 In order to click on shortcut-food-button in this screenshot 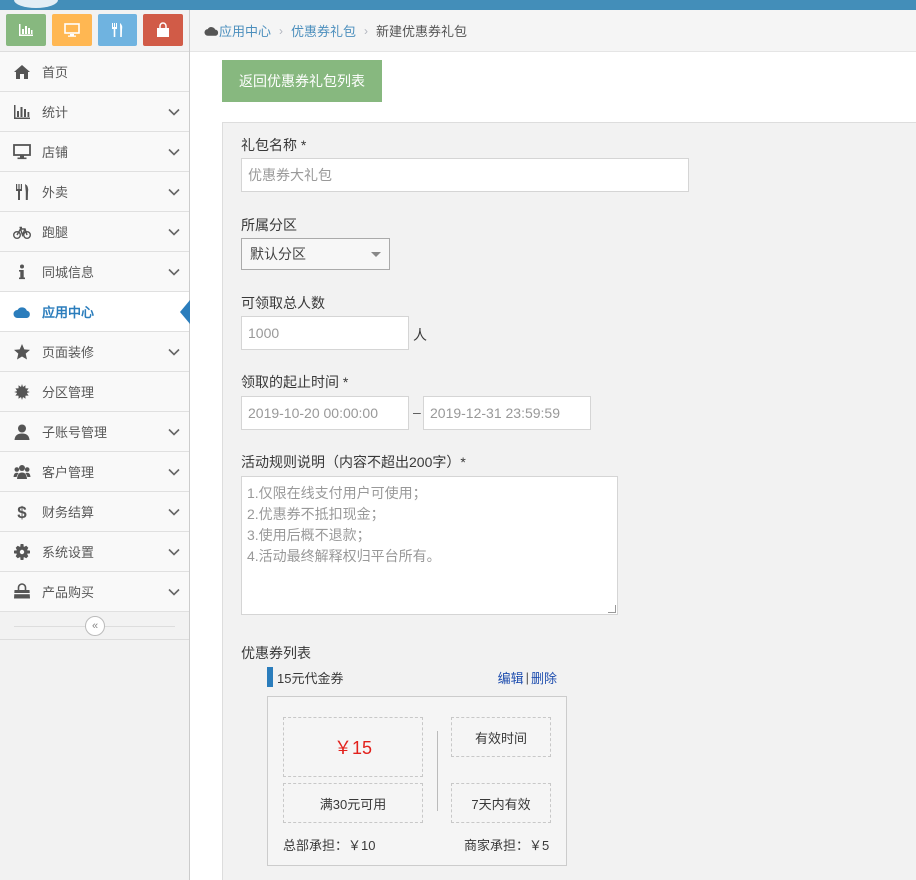, I will do `click(117, 30)`.